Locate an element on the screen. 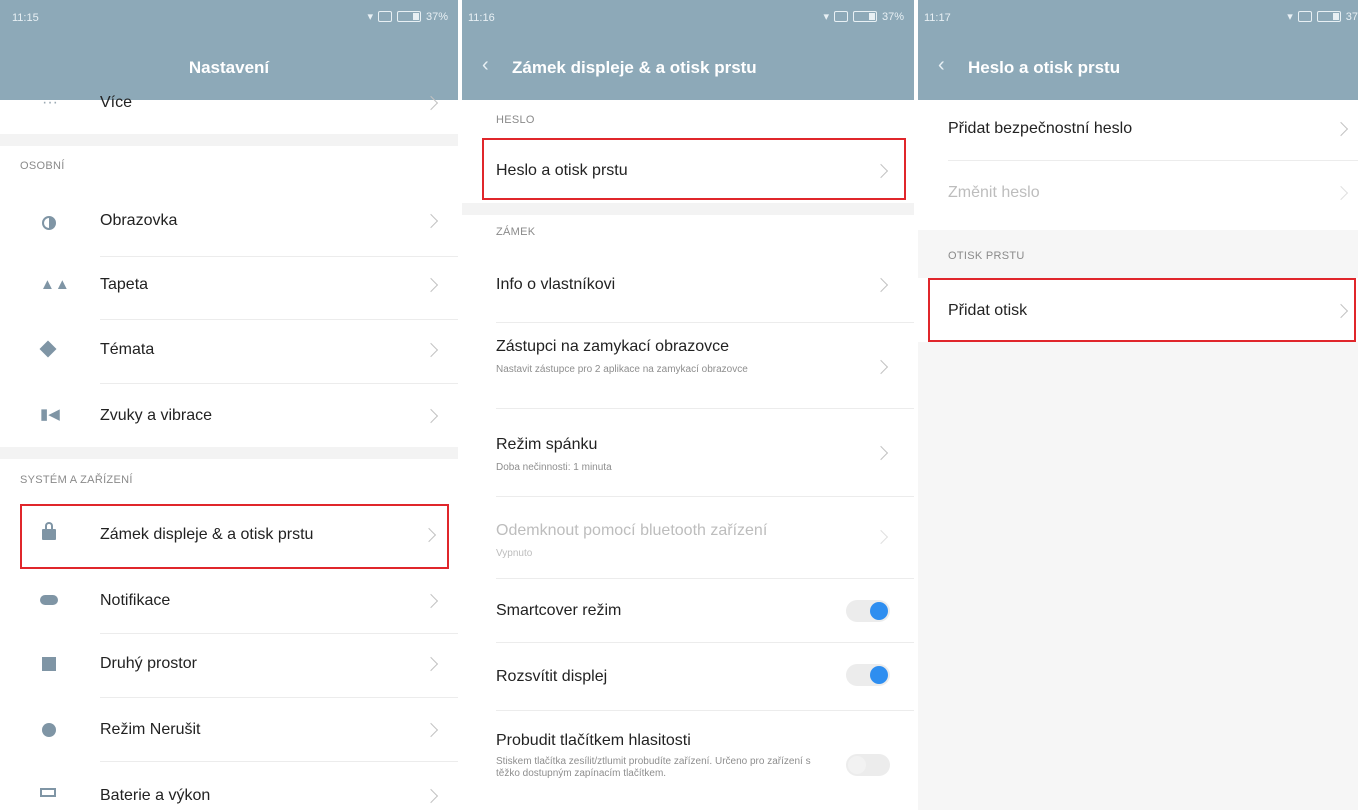  settings-item-wallpaper: ▲▲ Tapeta is located at coordinates (229, 287).